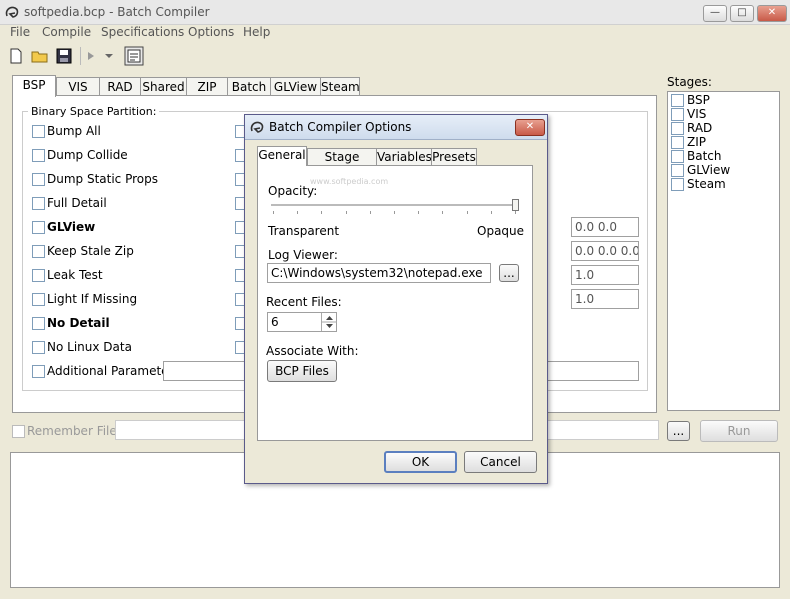 This screenshot has width=790, height=599. I want to click on checkbox-no-detail, so click(38, 323).